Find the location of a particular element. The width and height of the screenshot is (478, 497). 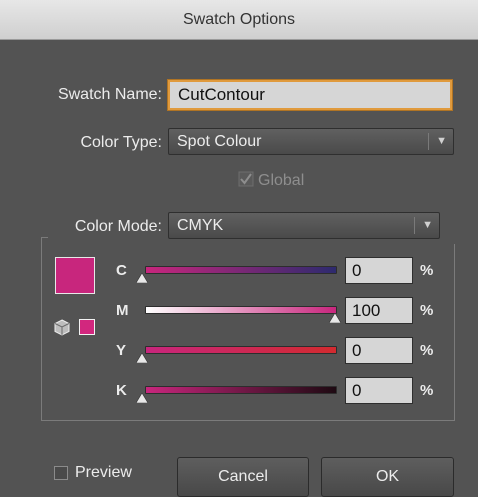

color-type-value: Spot Colour is located at coordinates (219, 141).